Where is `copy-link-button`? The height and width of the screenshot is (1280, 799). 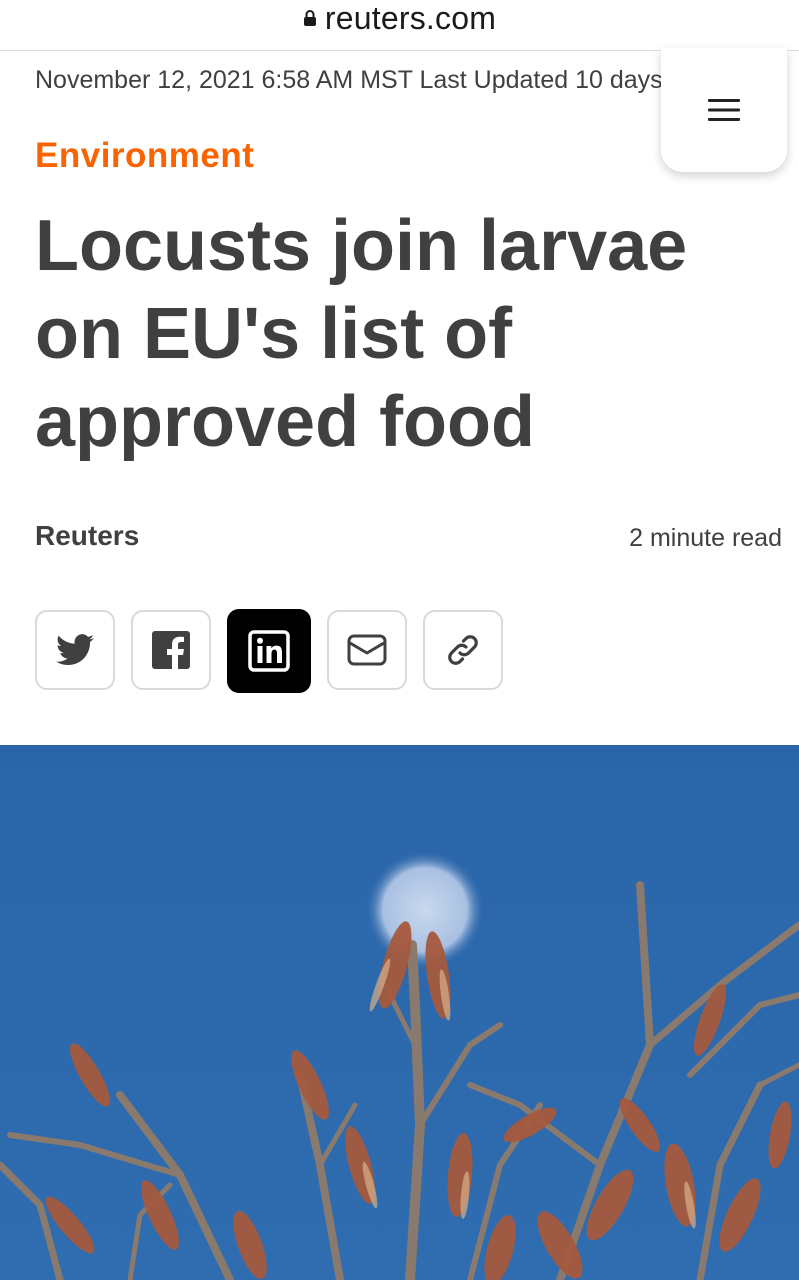 copy-link-button is located at coordinates (463, 650).